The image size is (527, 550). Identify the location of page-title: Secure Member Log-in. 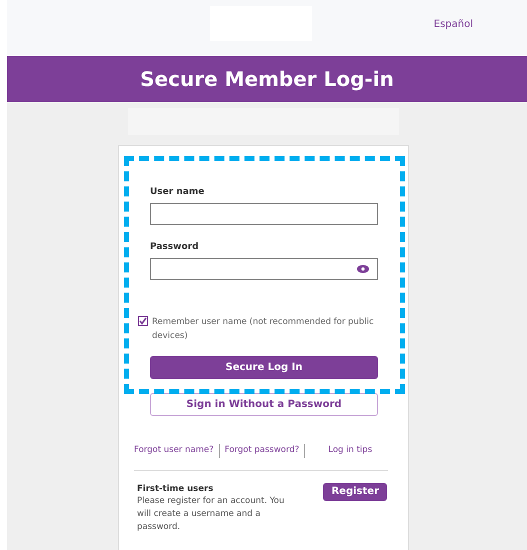
(267, 79).